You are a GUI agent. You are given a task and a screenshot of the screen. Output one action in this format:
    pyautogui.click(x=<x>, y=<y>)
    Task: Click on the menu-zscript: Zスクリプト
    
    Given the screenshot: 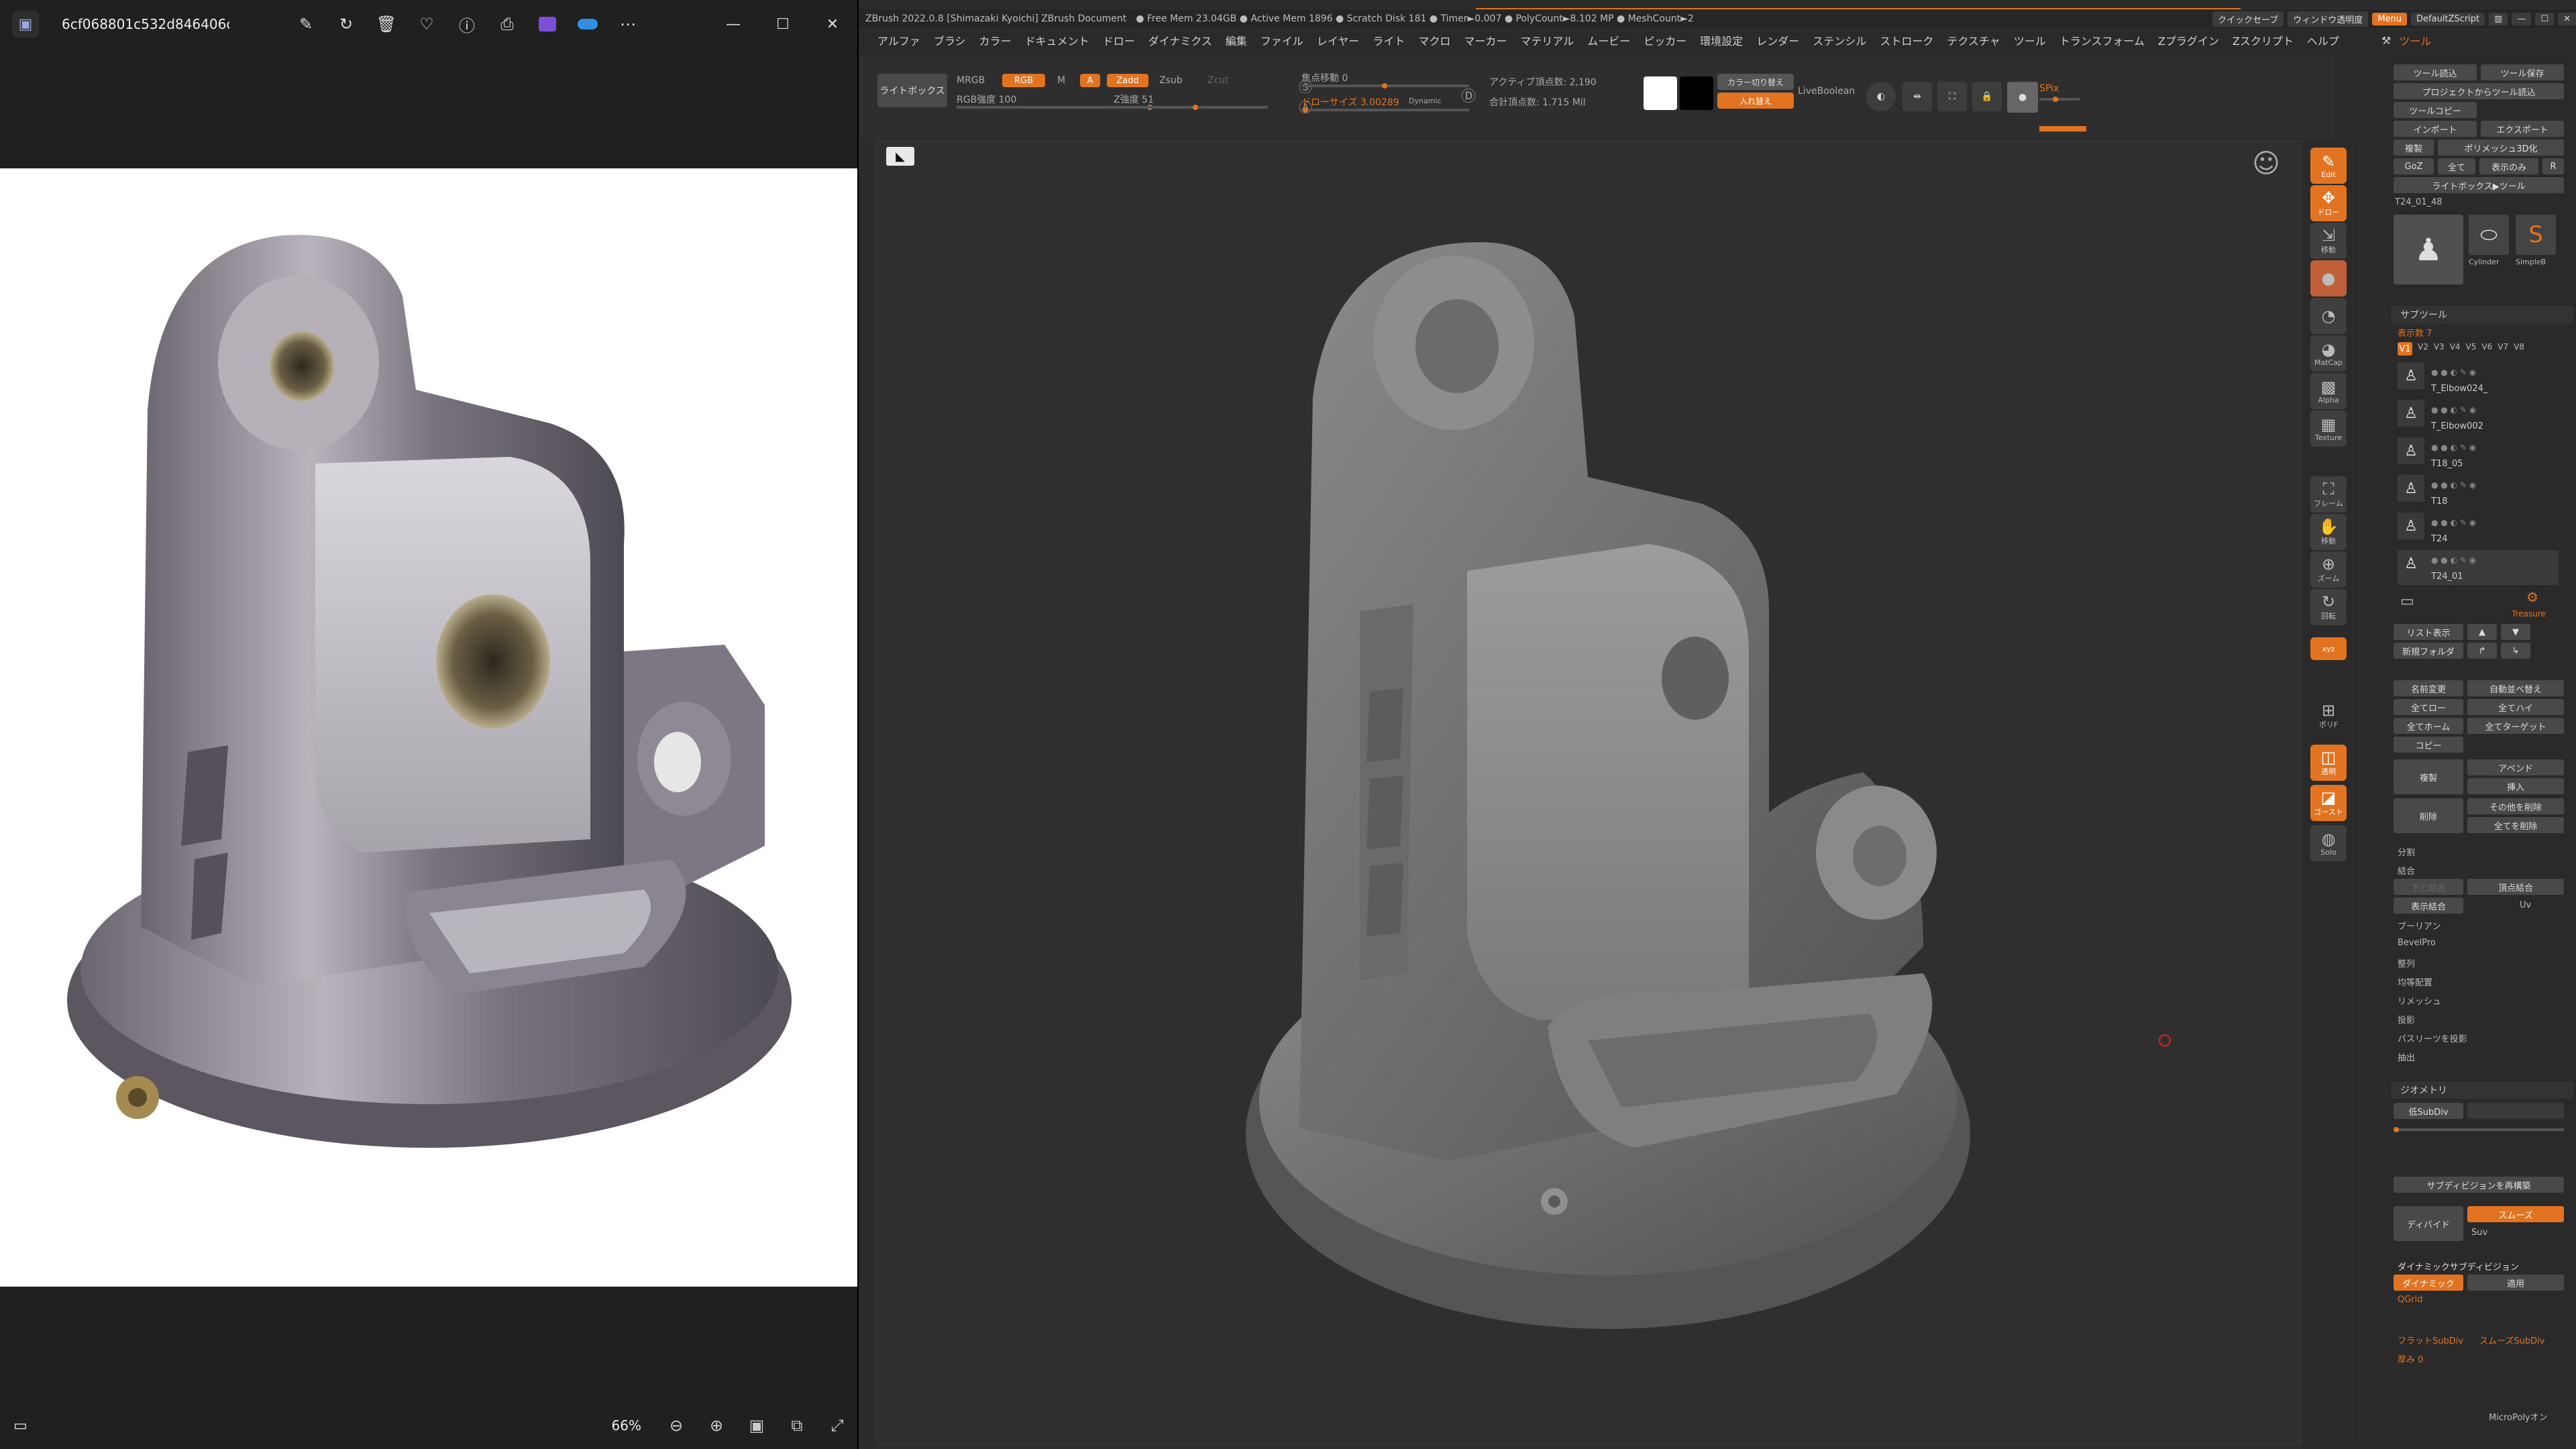 What is the action you would take?
    pyautogui.click(x=2263, y=40)
    